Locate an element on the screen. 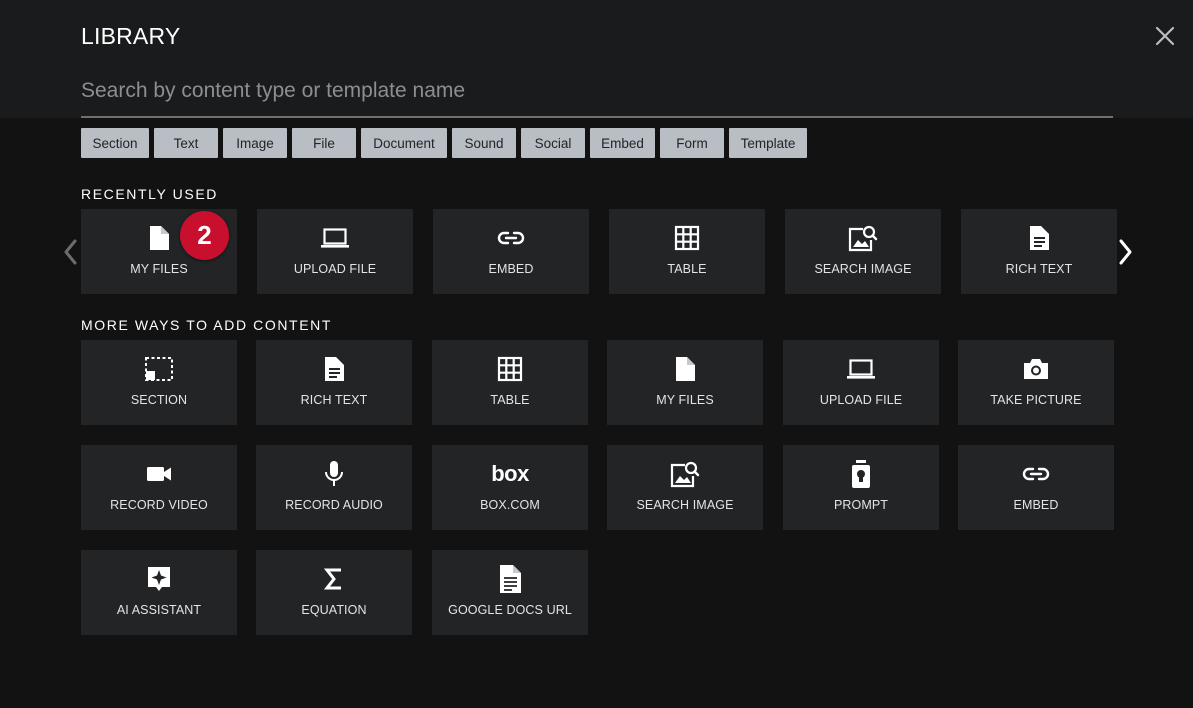 This screenshot has width=1193, height=708. library-title: LIBRARY is located at coordinates (131, 36).